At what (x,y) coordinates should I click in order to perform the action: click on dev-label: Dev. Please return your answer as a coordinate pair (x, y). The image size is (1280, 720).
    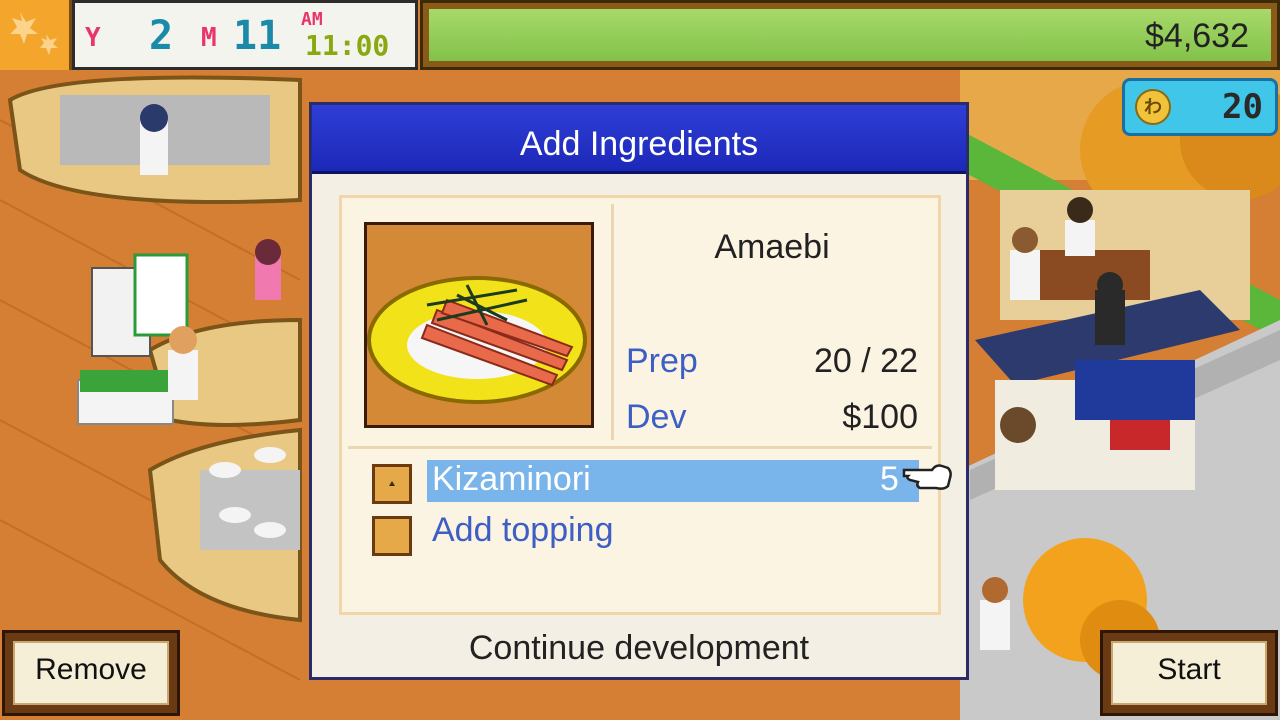
    Looking at the image, I should click on (656, 417).